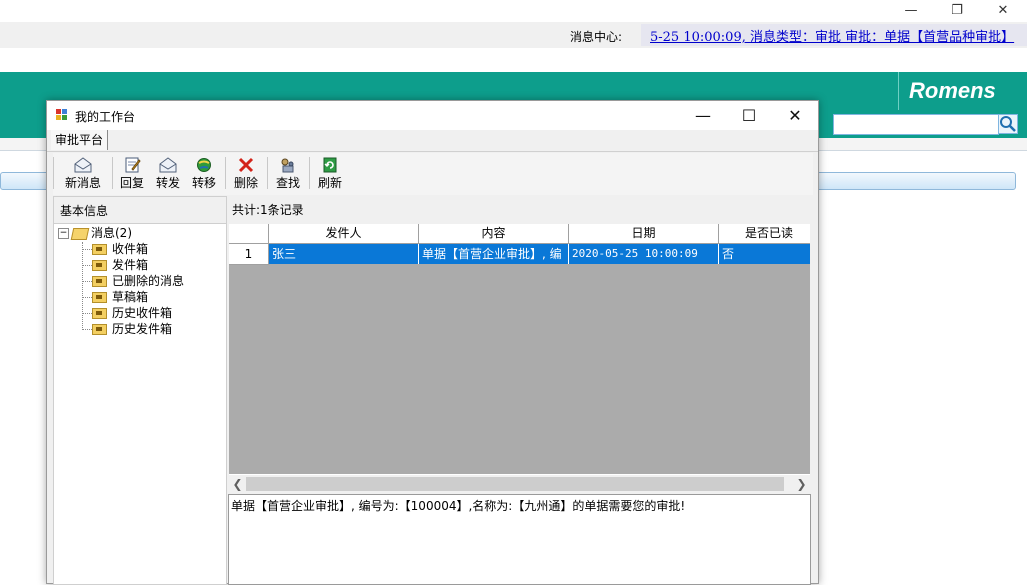 The height and width of the screenshot is (585, 1027). Describe the element at coordinates (130, 297) in the screenshot. I see `tree-item-label: 草稿箱` at that location.